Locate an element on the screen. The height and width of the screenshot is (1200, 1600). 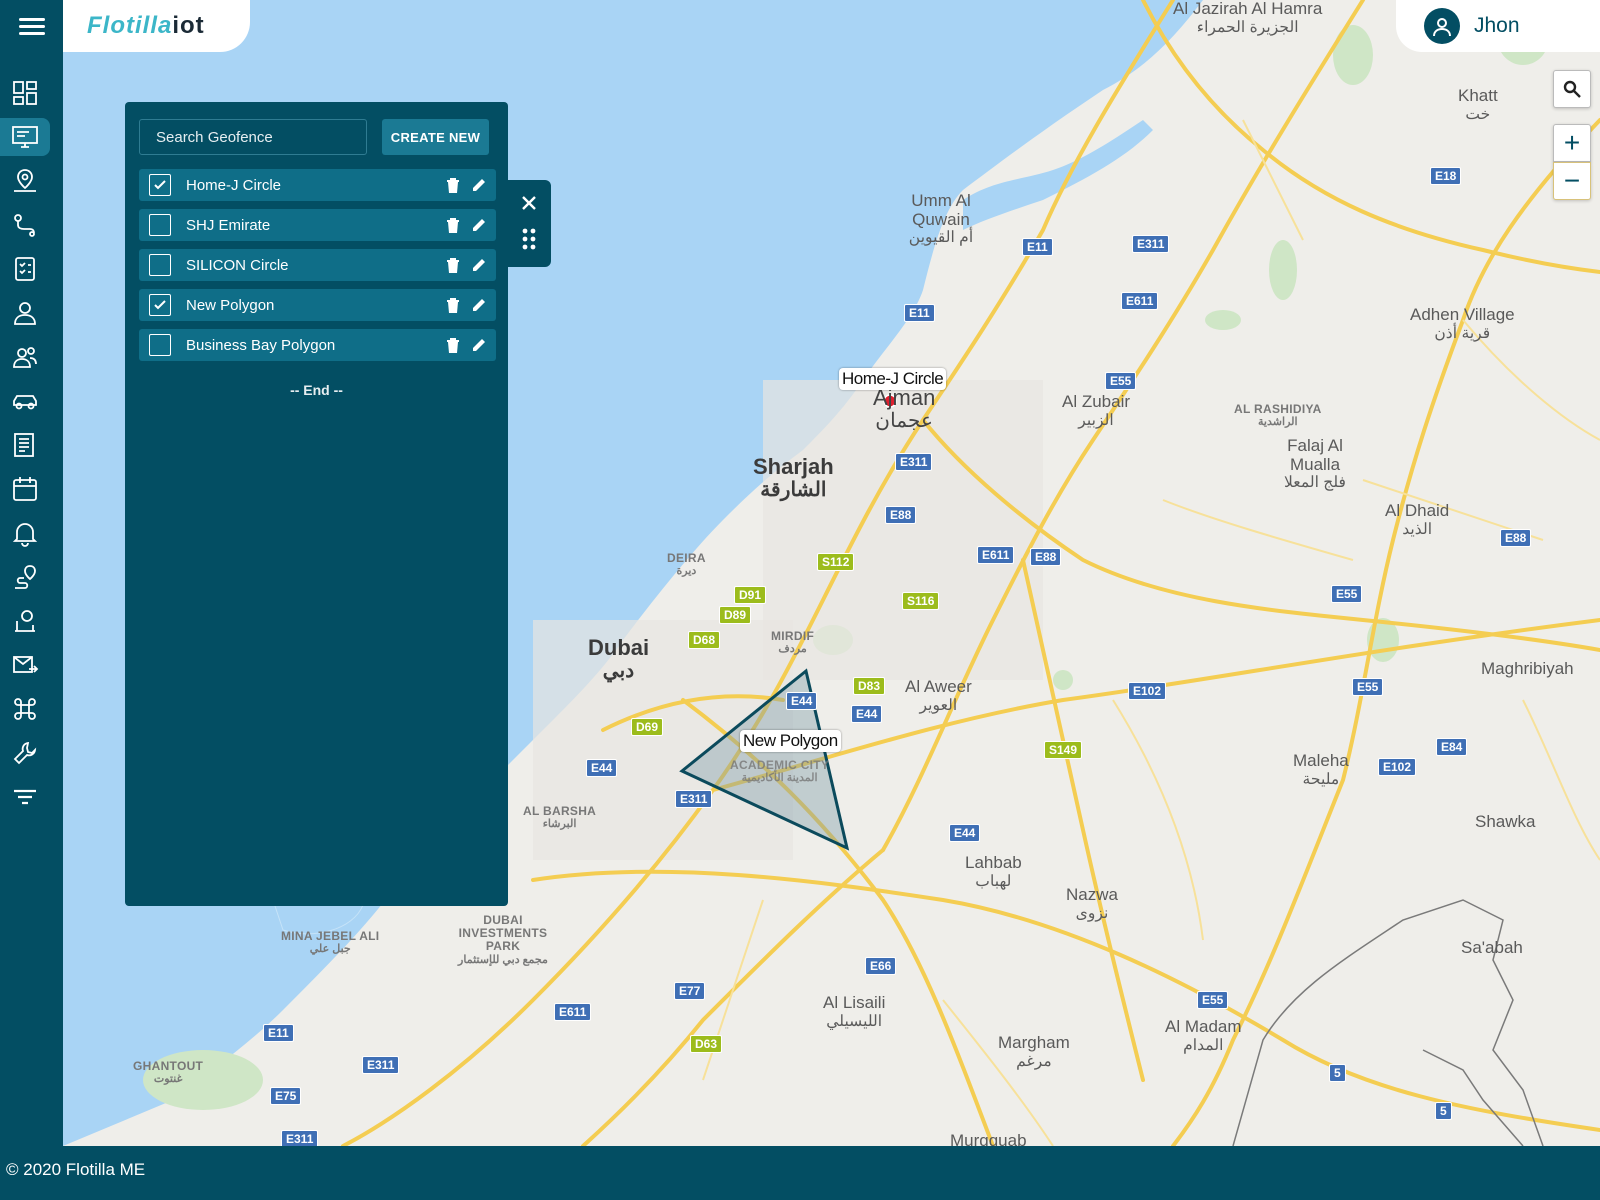
user-menu: Jhon is located at coordinates (1498, 26).